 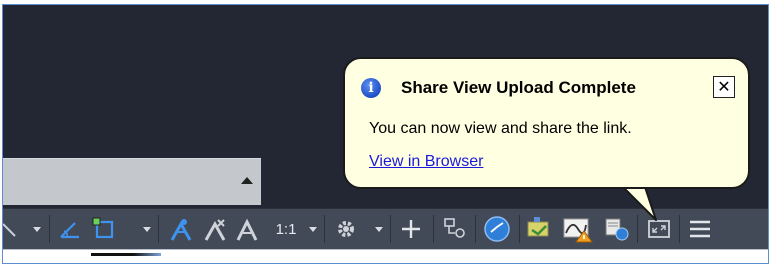 What do you see at coordinates (12, 229) in the screenshot?
I see `polar-tracking-icon` at bounding box center [12, 229].